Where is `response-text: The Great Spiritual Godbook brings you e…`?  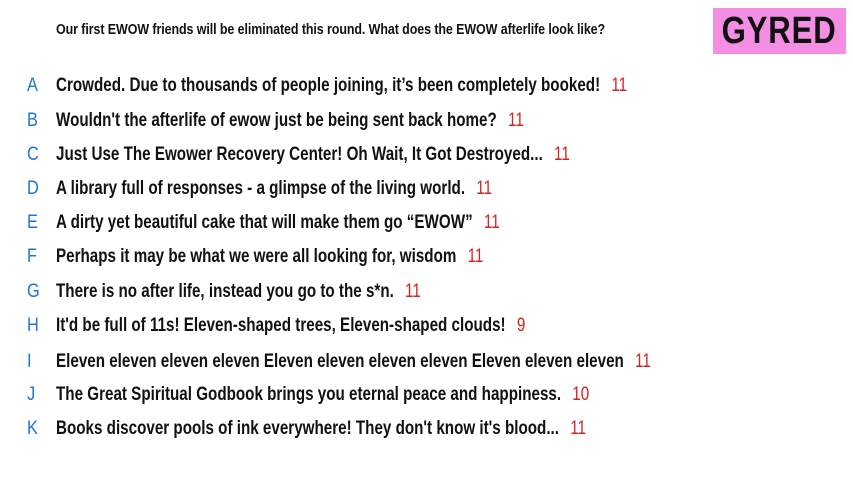
response-text: The Great Spiritual Godbook brings you e… is located at coordinates (309, 394).